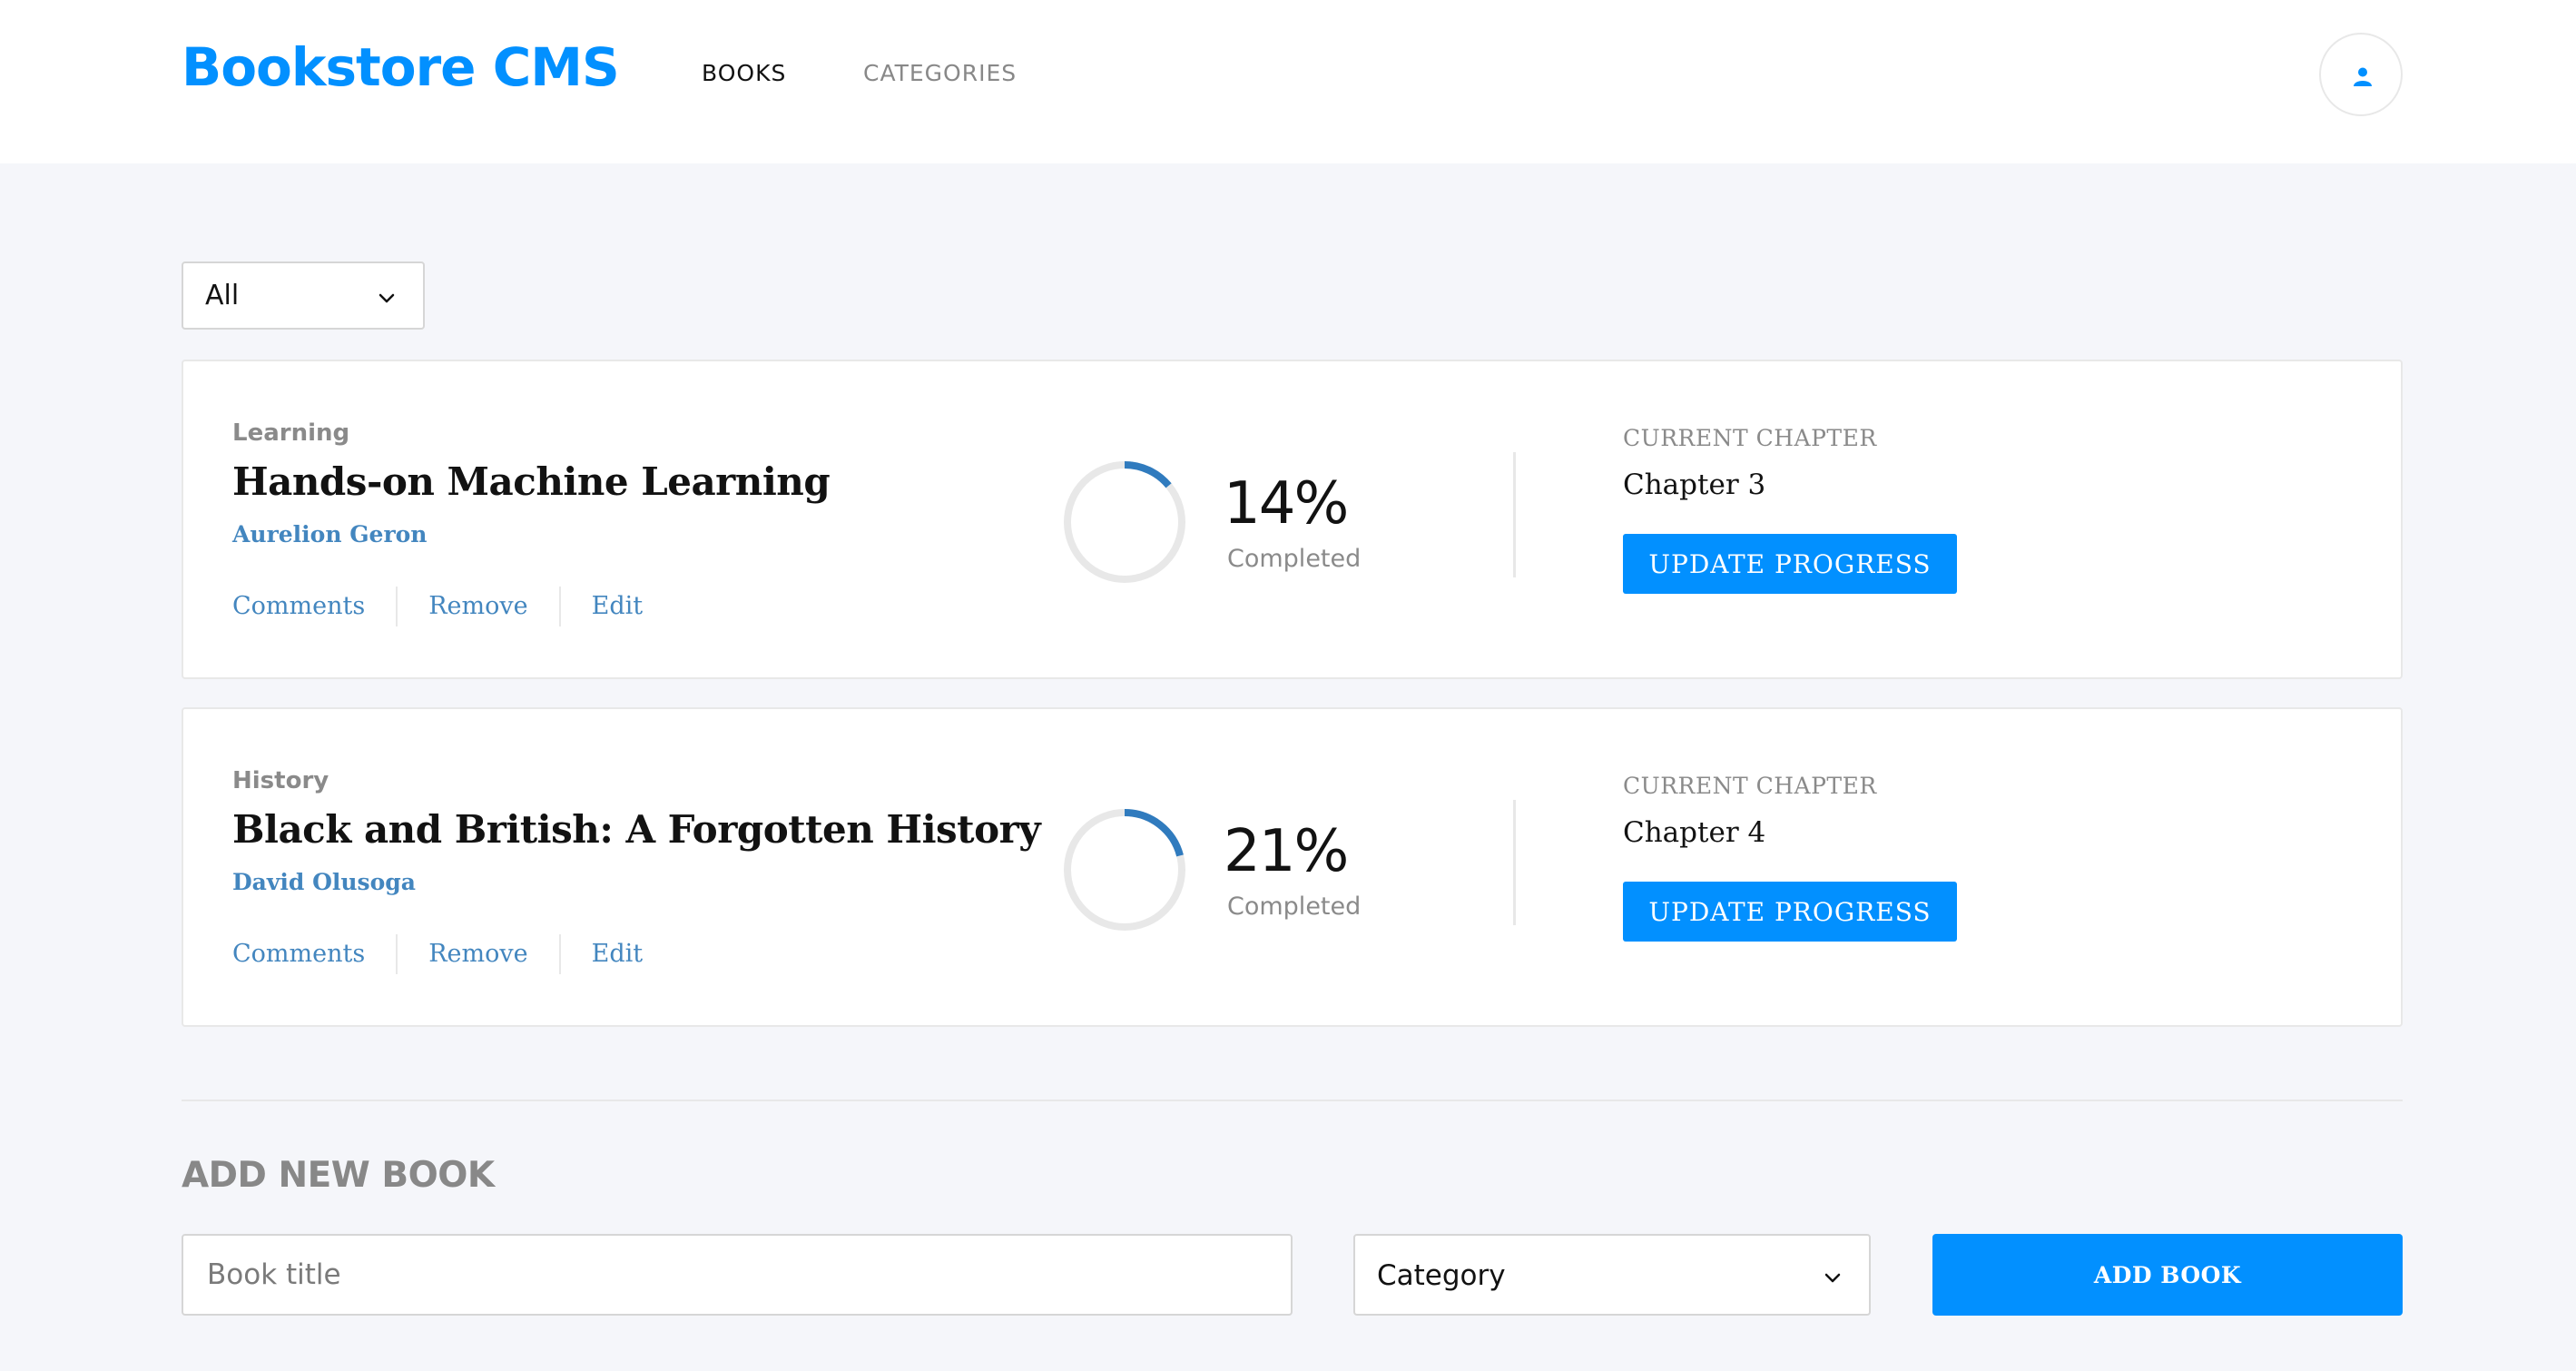 This screenshot has width=2576, height=1371. What do you see at coordinates (531, 481) in the screenshot?
I see `book-title: Hands-on Machine Learning` at bounding box center [531, 481].